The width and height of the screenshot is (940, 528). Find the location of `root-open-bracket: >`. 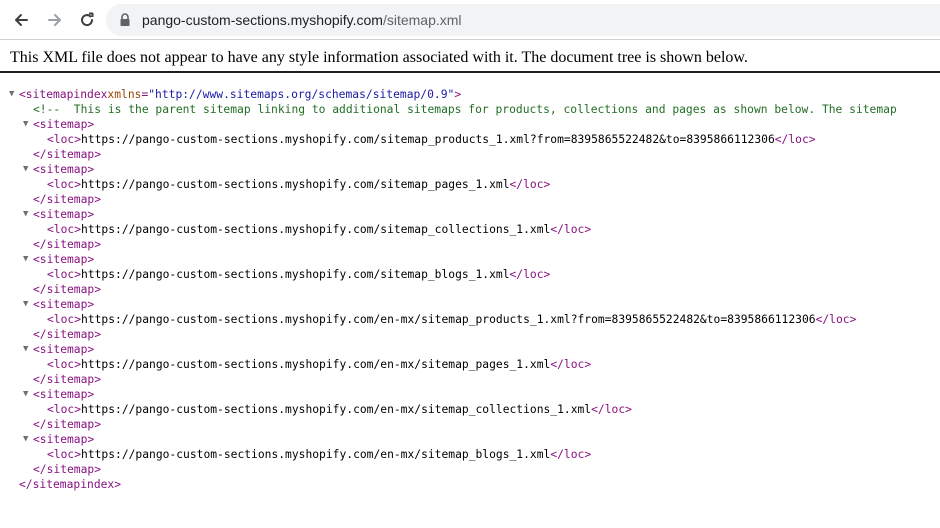

root-open-bracket: > is located at coordinates (458, 94).